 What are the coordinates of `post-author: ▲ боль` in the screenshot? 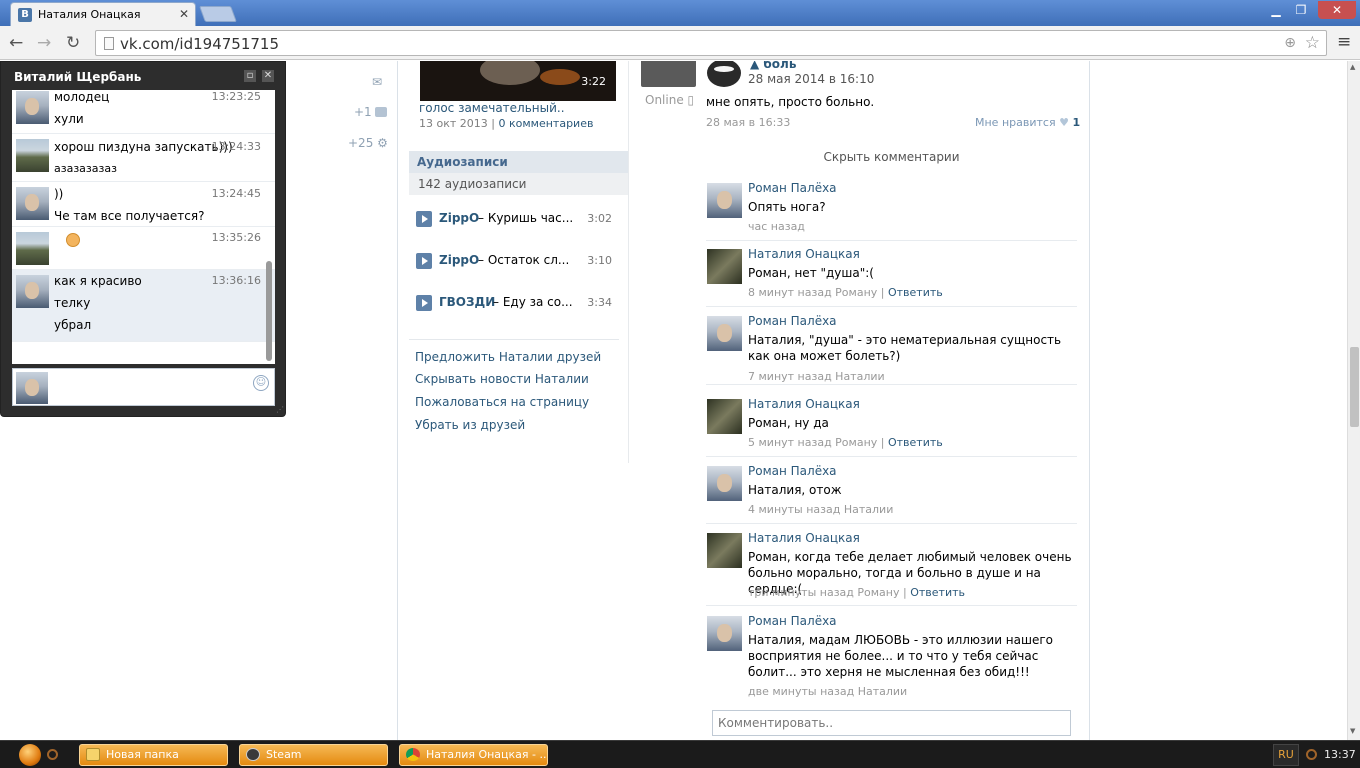 It's located at (773, 66).